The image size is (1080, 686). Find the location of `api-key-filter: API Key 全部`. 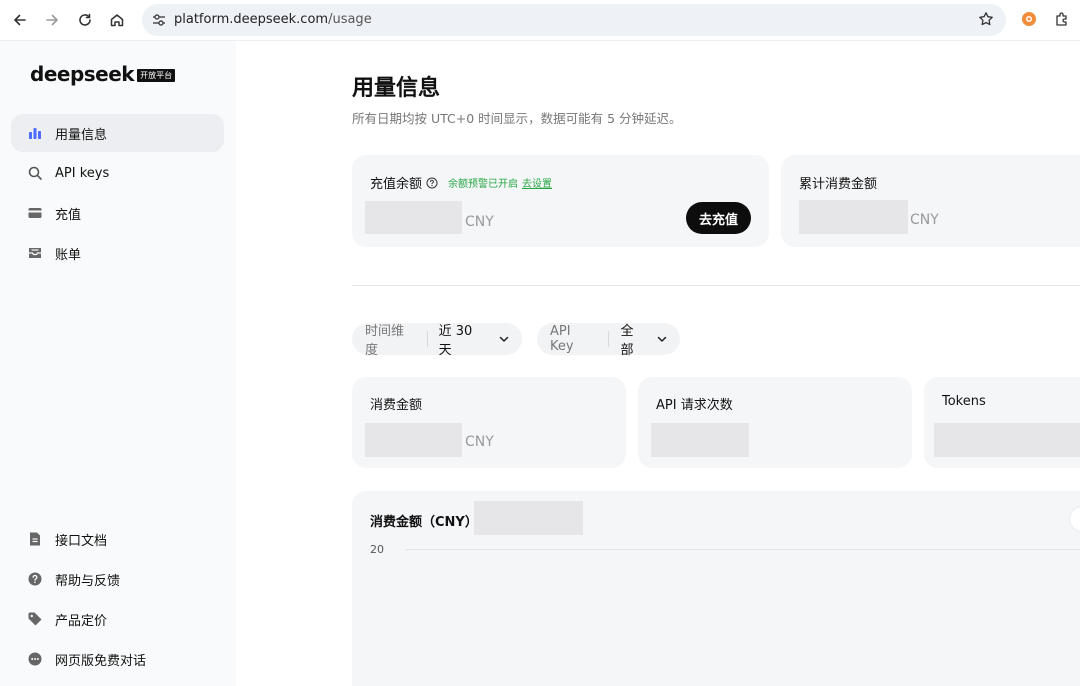

api-key-filter: API Key 全部 is located at coordinates (608, 340).